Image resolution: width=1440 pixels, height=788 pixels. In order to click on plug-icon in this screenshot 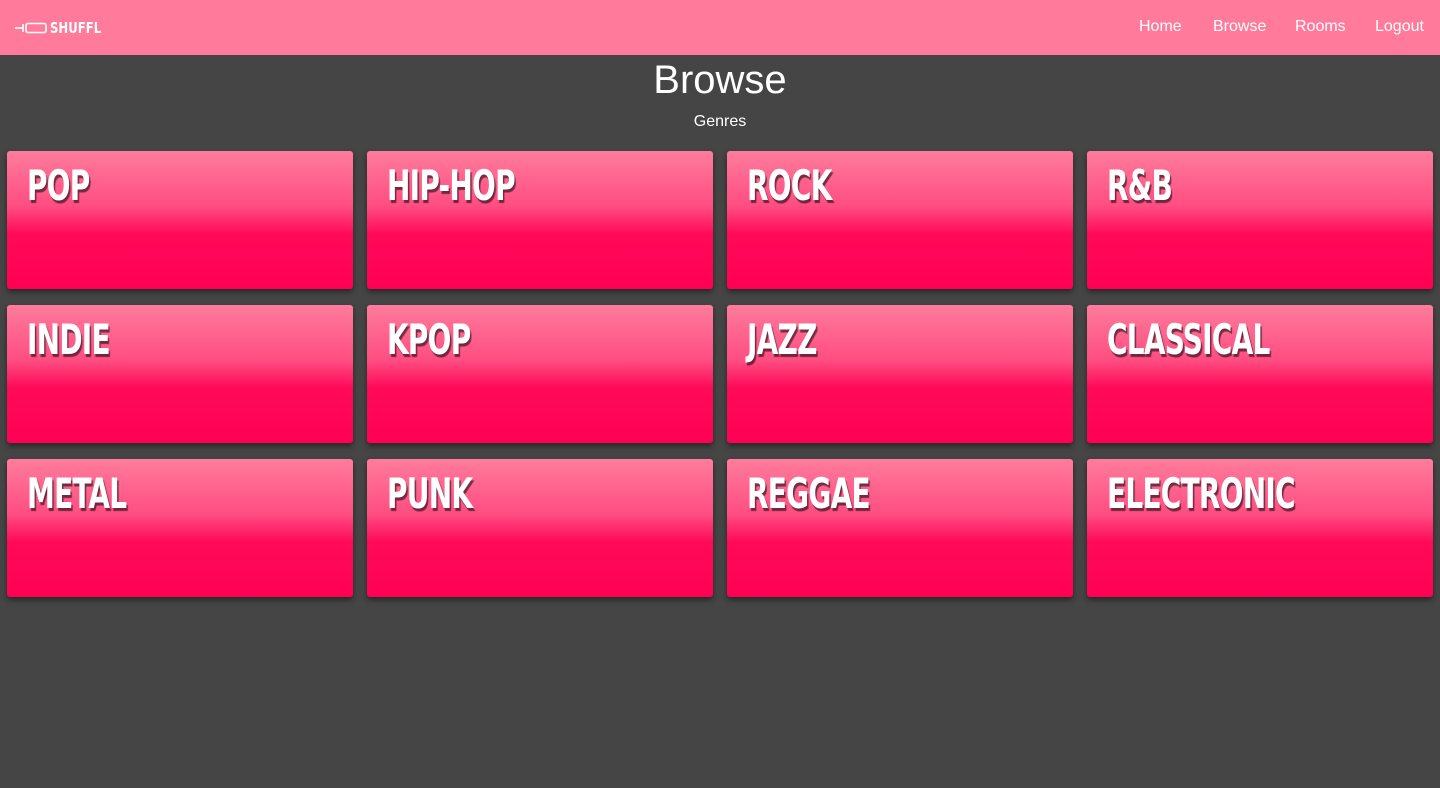, I will do `click(31, 28)`.